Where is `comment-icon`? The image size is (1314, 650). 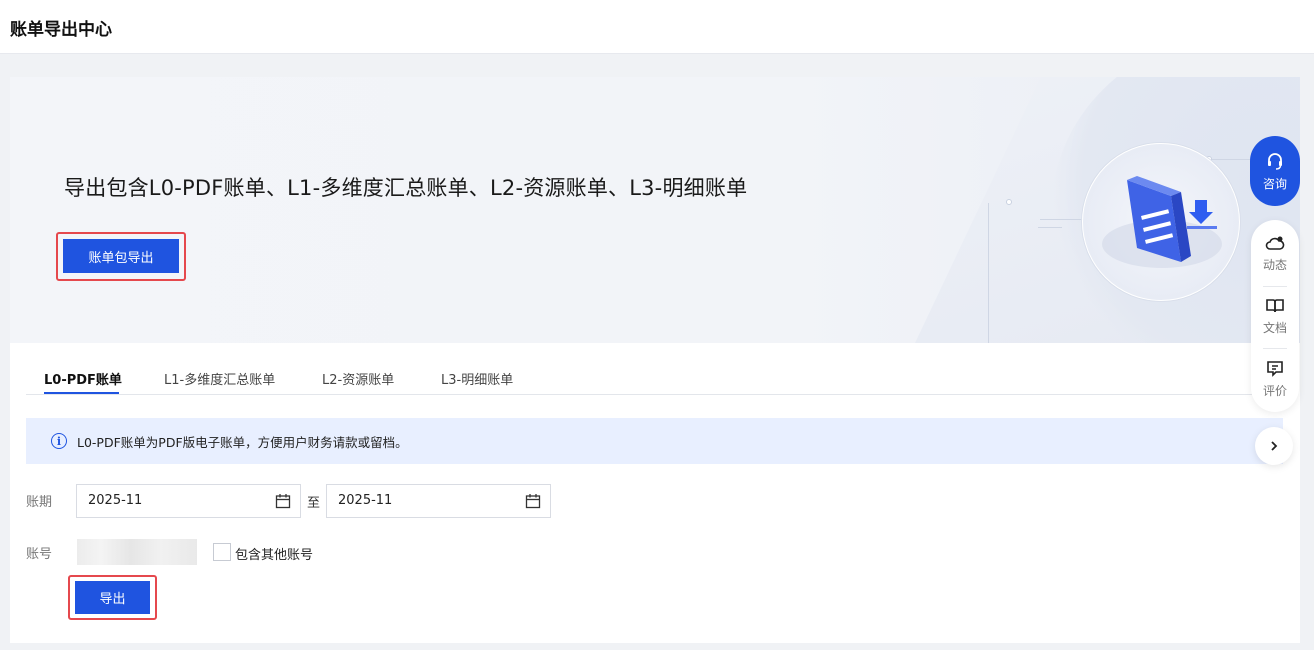
comment-icon is located at coordinates (1275, 368).